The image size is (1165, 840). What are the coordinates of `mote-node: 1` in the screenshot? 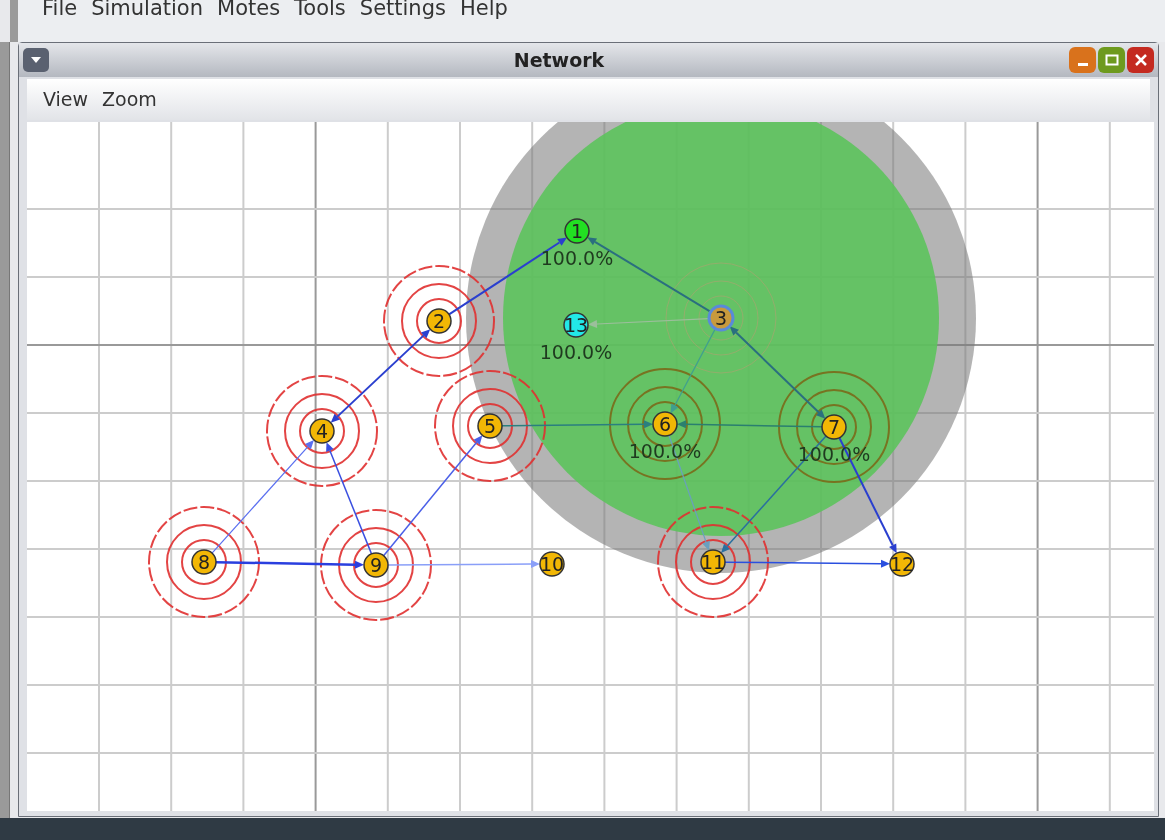 It's located at (577, 231).